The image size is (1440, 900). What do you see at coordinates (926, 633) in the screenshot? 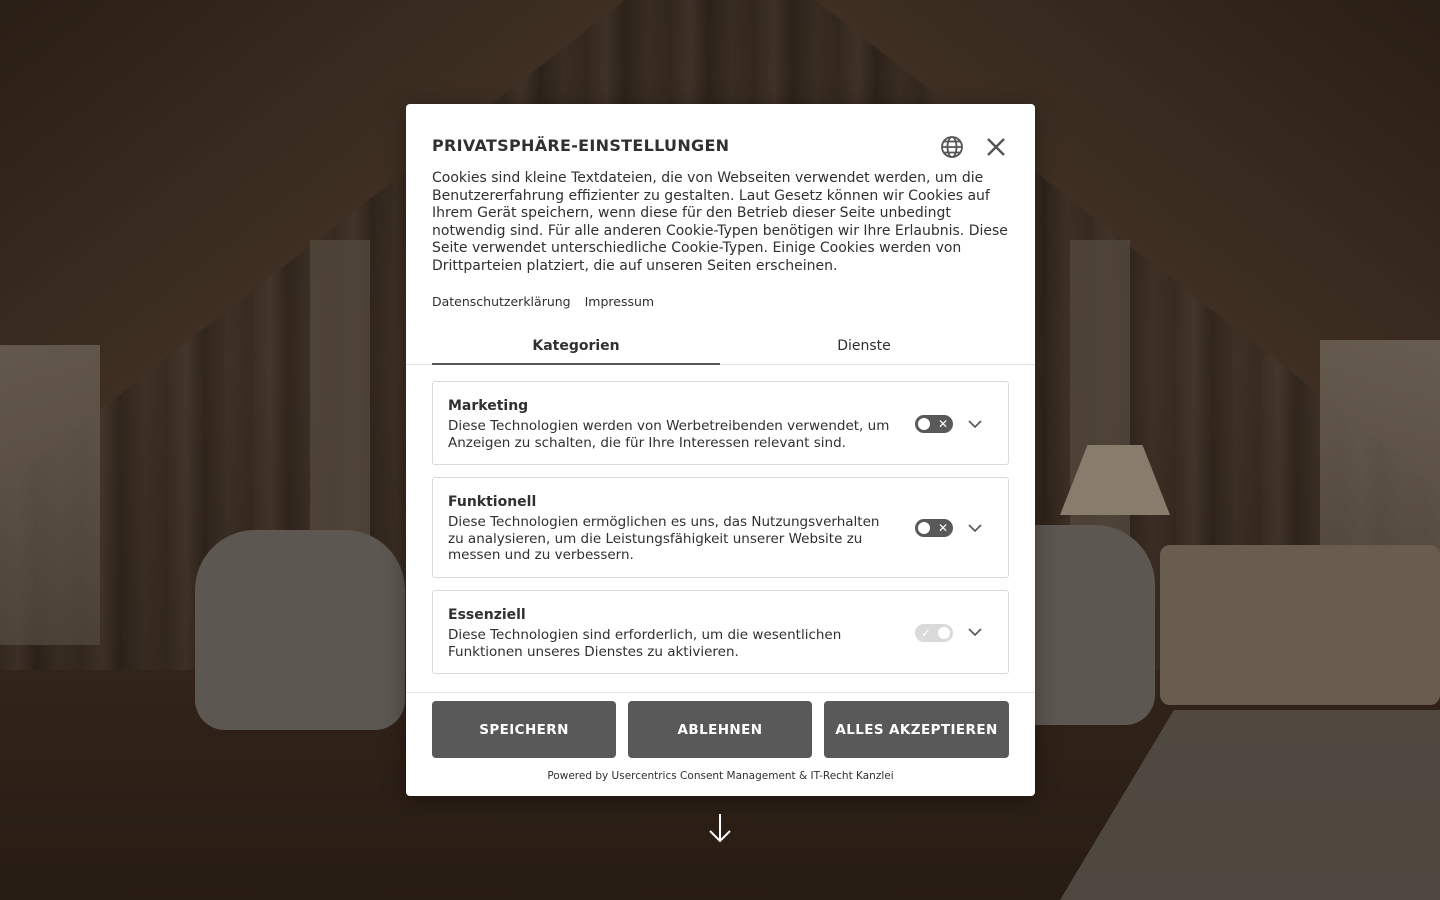
I see `toggle-on-icon: ✓` at bounding box center [926, 633].